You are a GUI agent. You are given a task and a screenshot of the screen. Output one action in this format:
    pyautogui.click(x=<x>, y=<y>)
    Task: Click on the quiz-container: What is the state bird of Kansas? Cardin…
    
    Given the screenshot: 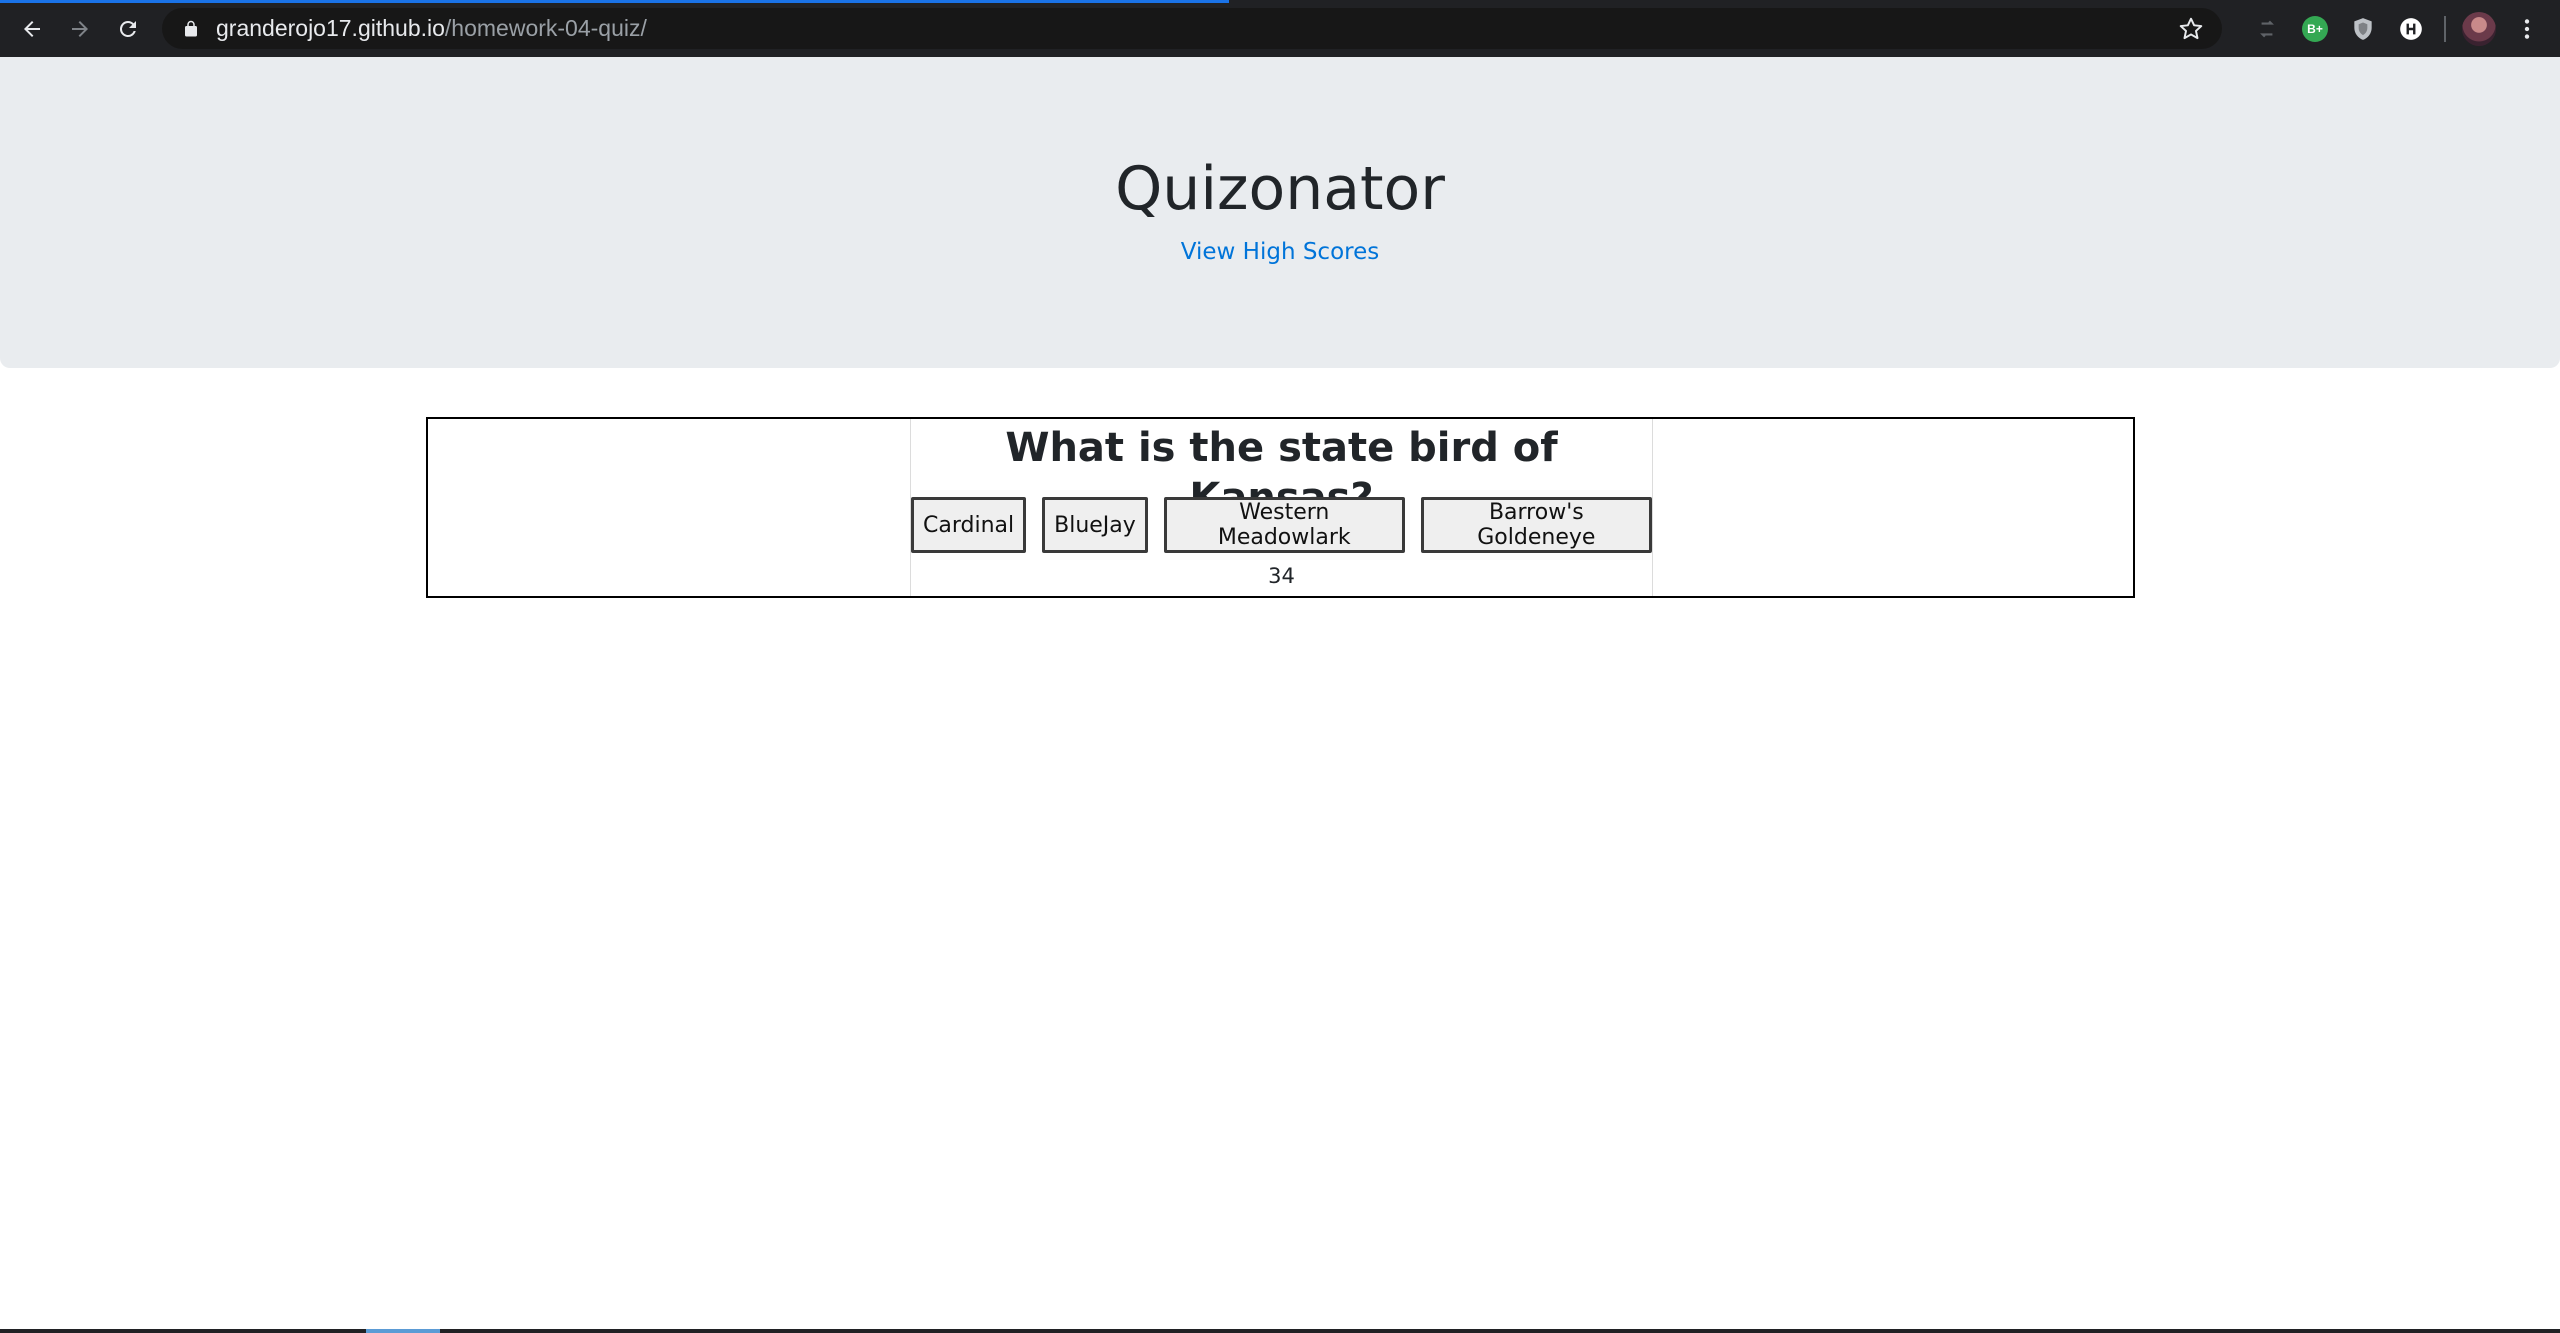 What is the action you would take?
    pyautogui.click(x=1280, y=507)
    